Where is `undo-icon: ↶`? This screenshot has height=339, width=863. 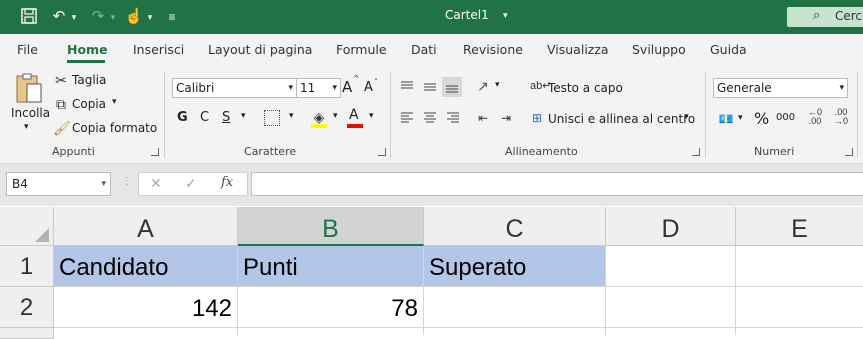
undo-icon: ↶ is located at coordinates (59, 17).